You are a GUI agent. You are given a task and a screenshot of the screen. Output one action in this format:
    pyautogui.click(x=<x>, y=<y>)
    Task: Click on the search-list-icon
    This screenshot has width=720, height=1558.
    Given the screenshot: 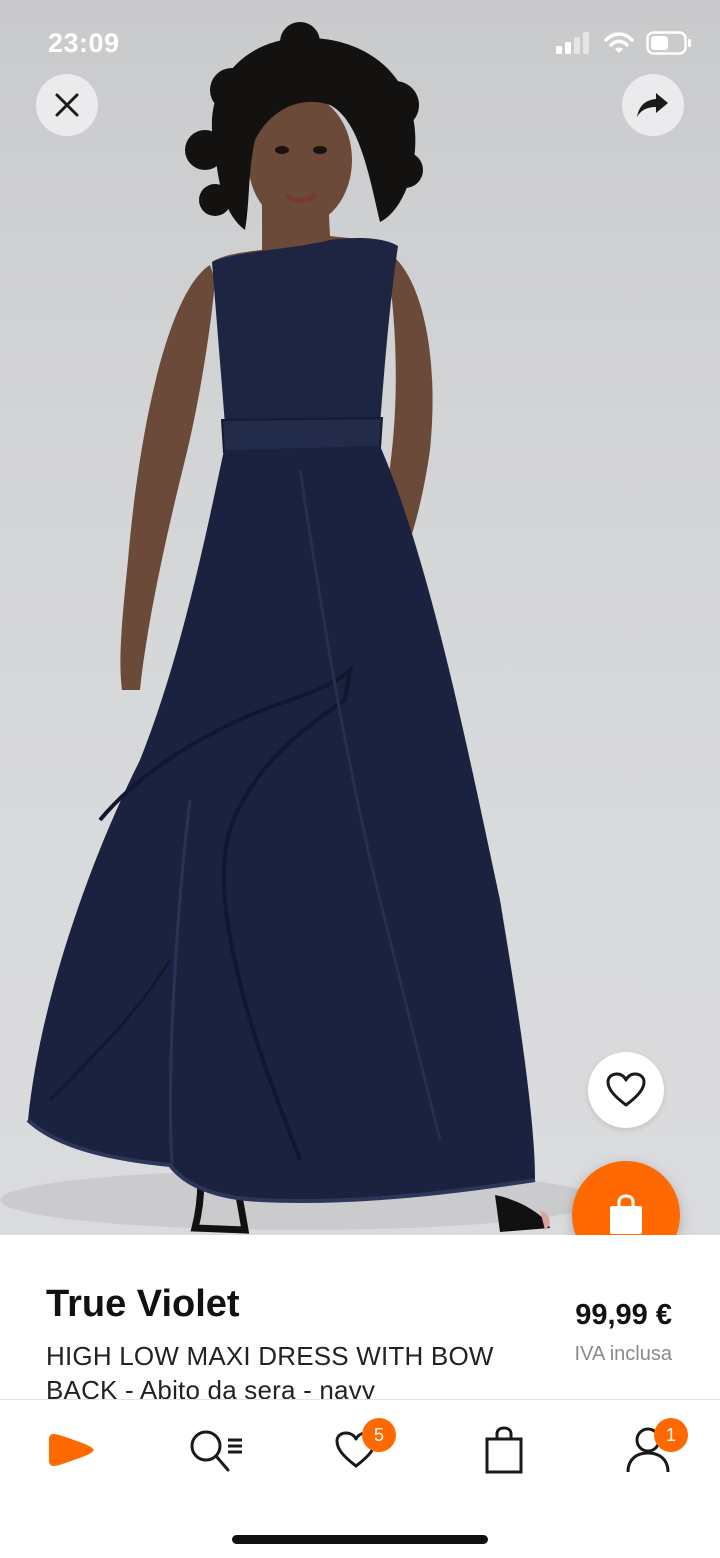 What is the action you would take?
    pyautogui.click(x=216, y=1451)
    